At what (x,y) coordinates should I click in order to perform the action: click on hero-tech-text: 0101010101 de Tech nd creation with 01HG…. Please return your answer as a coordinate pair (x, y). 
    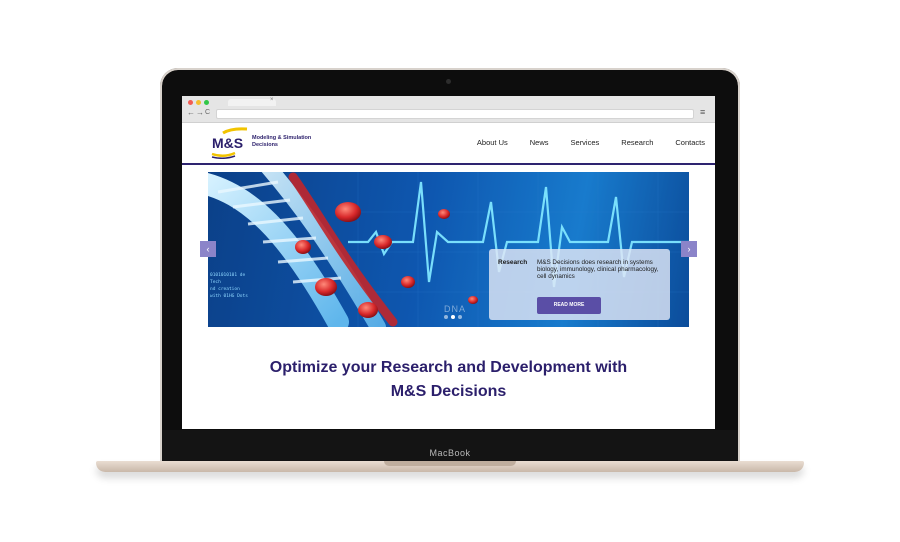
    Looking at the image, I should click on (229, 286).